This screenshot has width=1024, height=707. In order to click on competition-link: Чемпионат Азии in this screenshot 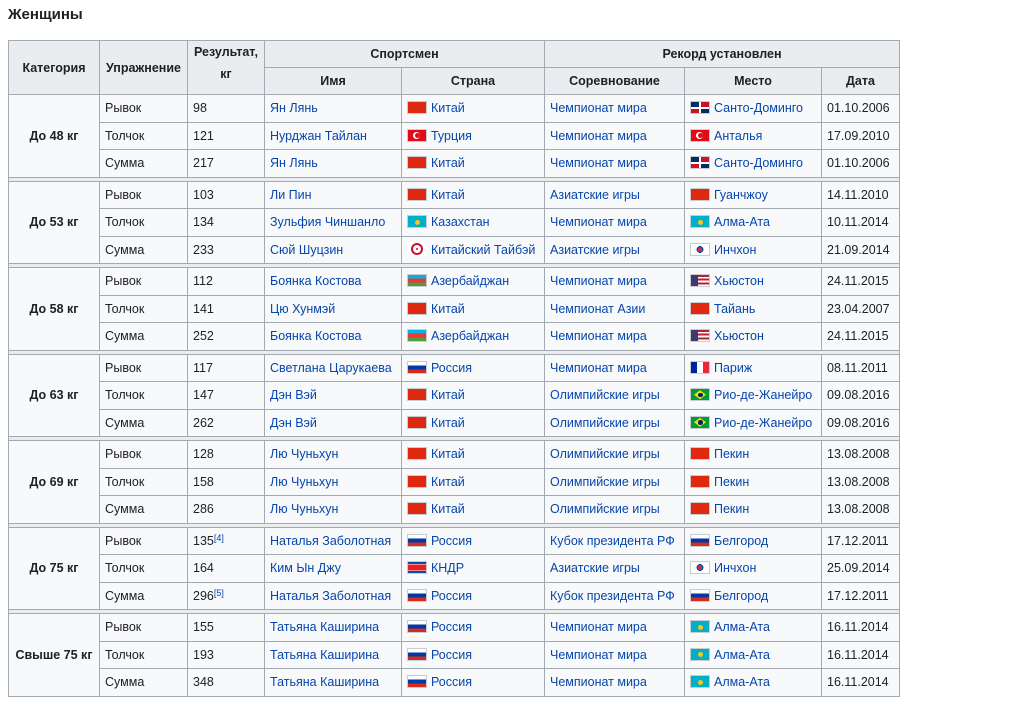, I will do `click(597, 309)`.